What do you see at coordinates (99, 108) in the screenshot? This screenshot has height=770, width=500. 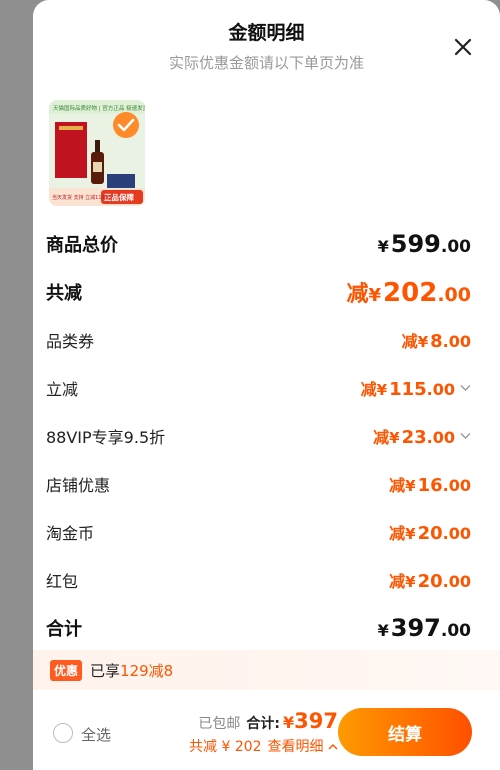 I see `product-banner-text: 天猫国际品质好物 | 官方正品 极速发货` at bounding box center [99, 108].